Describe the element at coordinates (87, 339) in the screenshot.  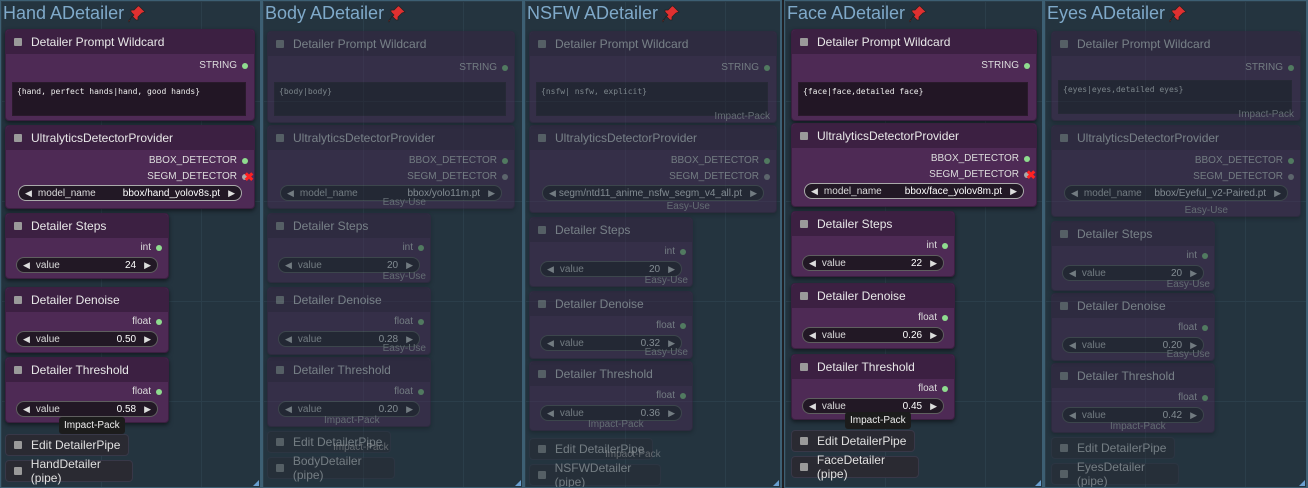
I see `denoise-value-widget: ◀ value 0.50 ▶` at that location.